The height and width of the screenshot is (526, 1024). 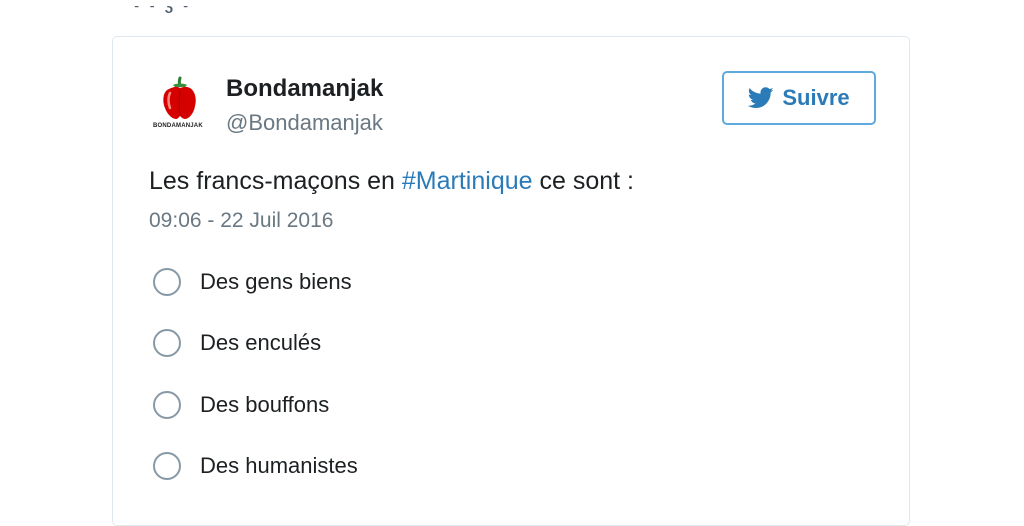 What do you see at coordinates (178, 126) in the screenshot?
I see `avatar-logo-text: BONDAMANJAK` at bounding box center [178, 126].